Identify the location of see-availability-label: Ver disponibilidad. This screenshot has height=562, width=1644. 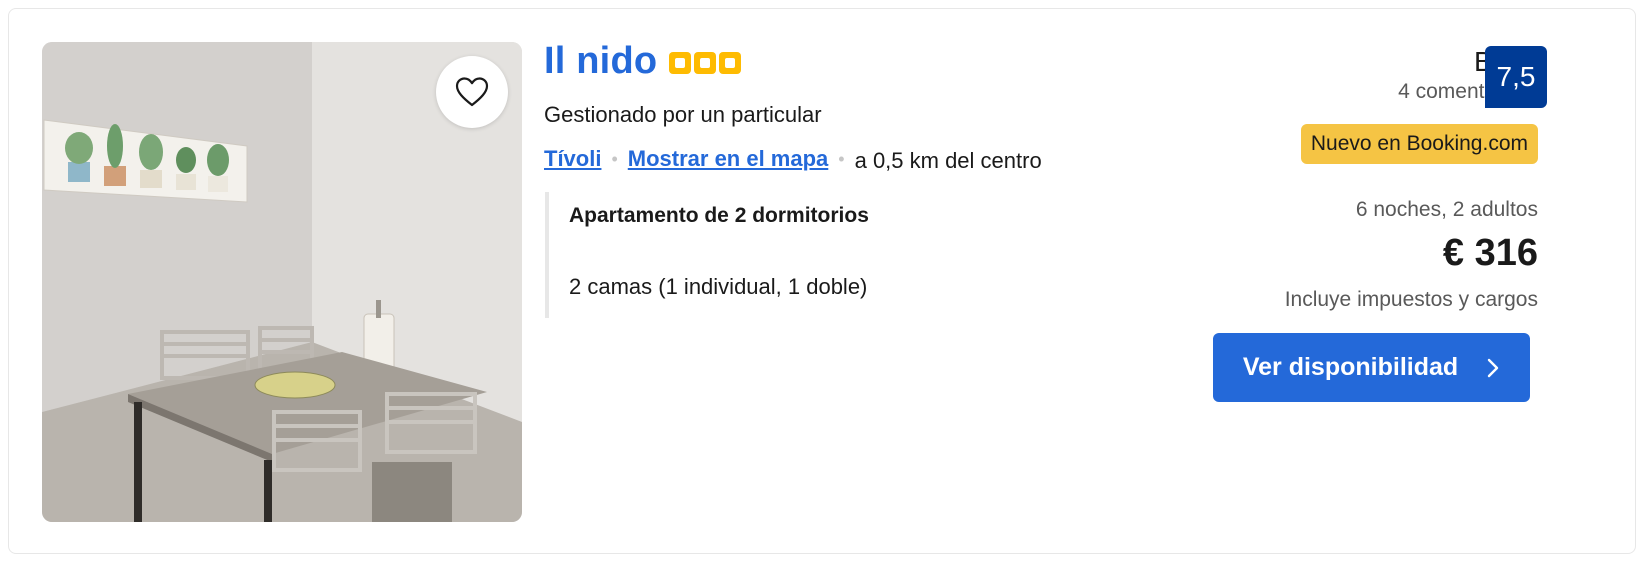
(1350, 367).